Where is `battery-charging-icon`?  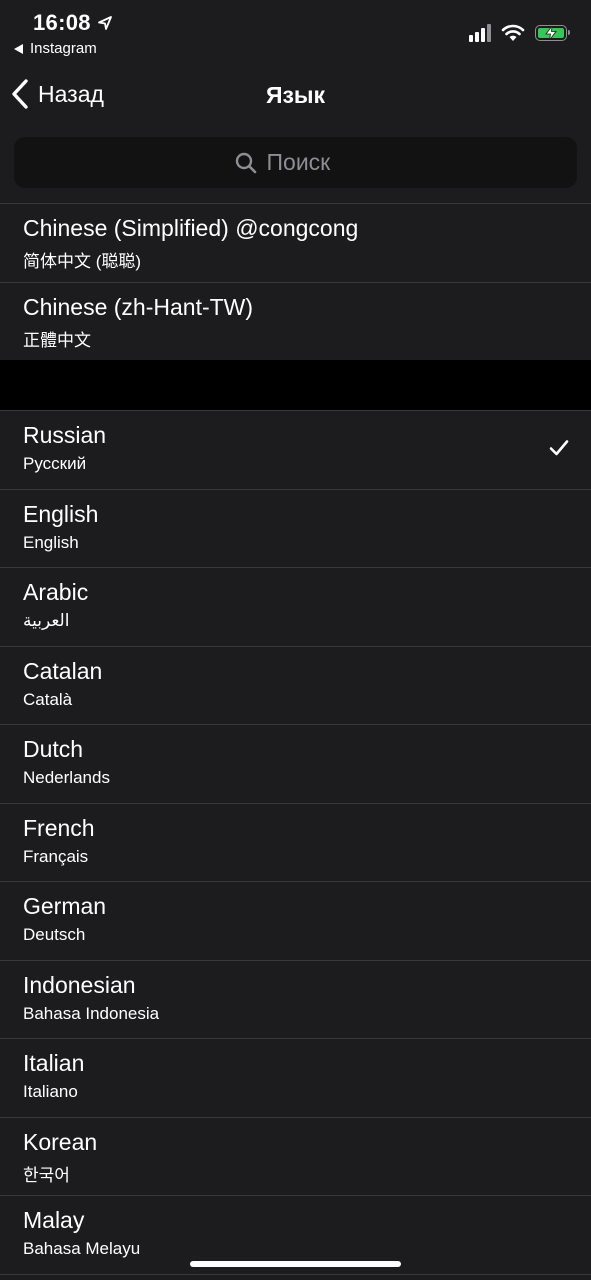
battery-charging-icon is located at coordinates (552, 33).